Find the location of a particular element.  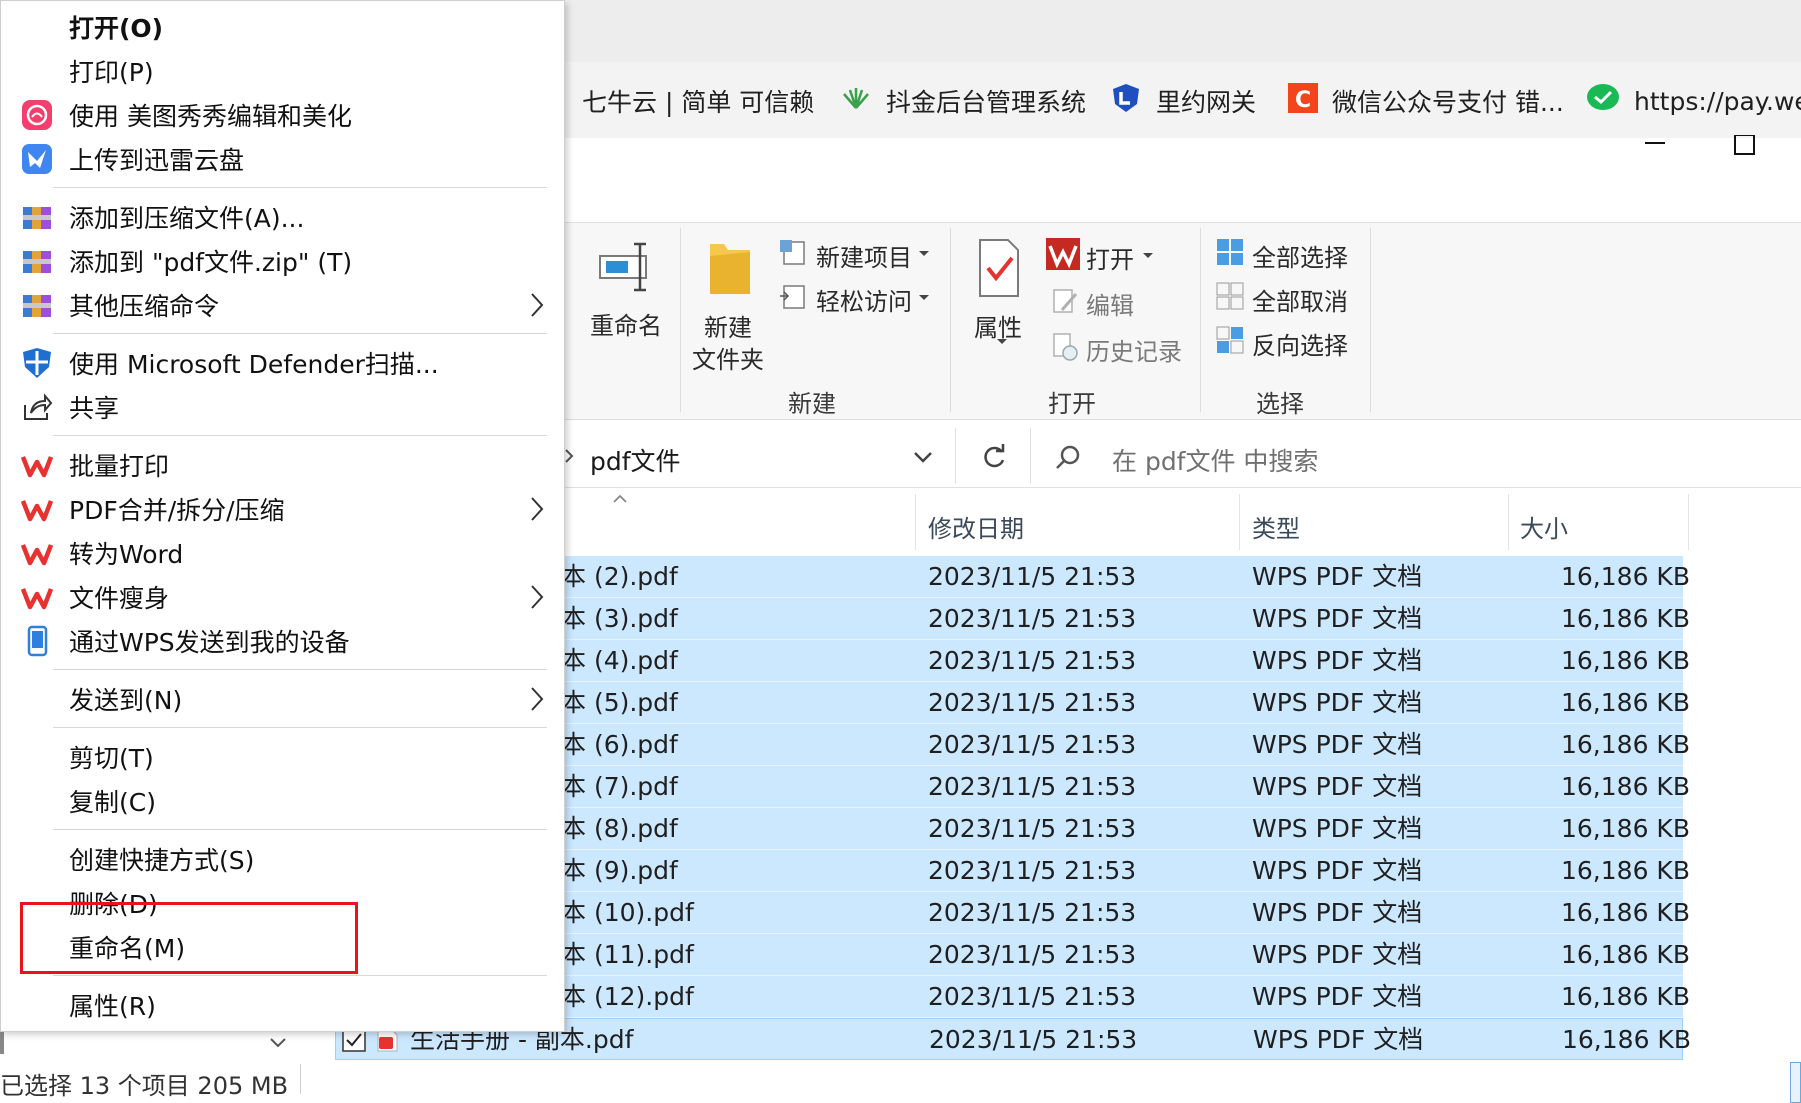

file-name: 本 (2).pdf is located at coordinates (619, 576).